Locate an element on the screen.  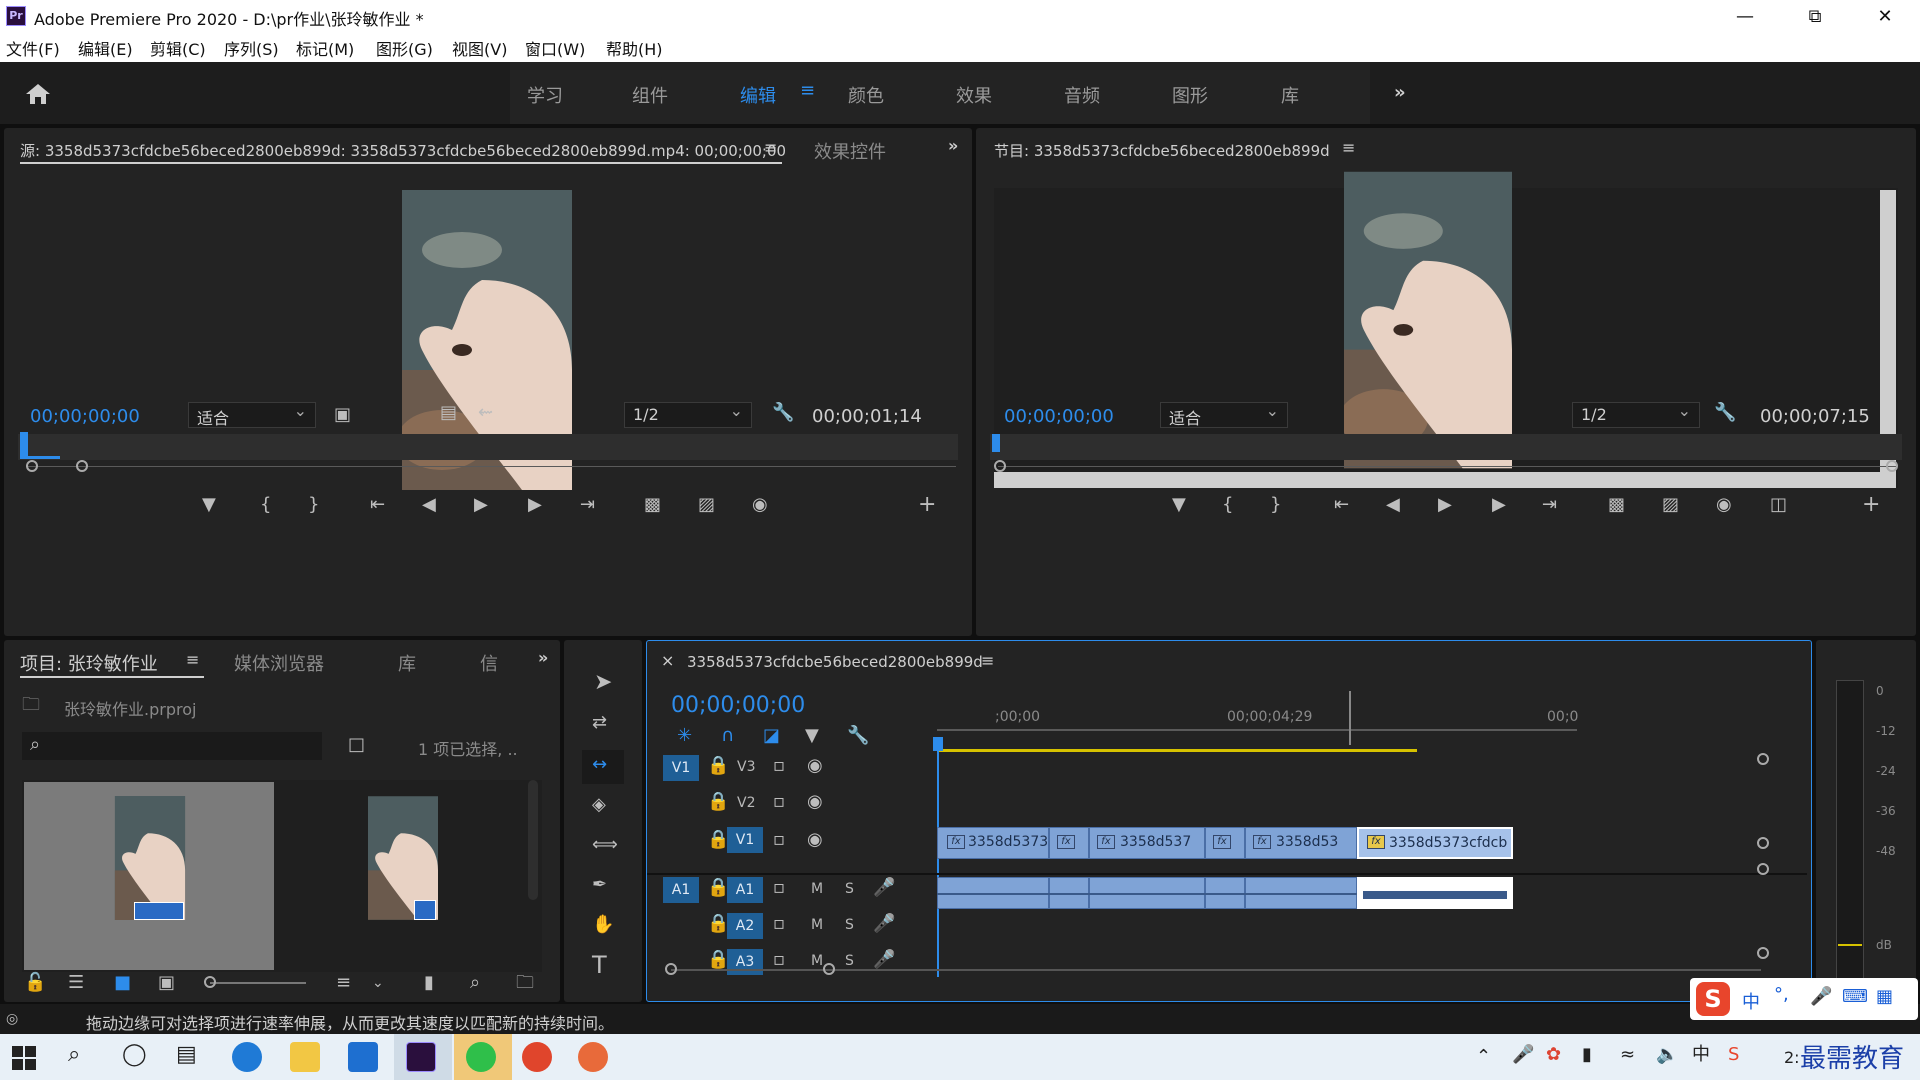
task-view-icon: ▤ is located at coordinates (186, 1055).